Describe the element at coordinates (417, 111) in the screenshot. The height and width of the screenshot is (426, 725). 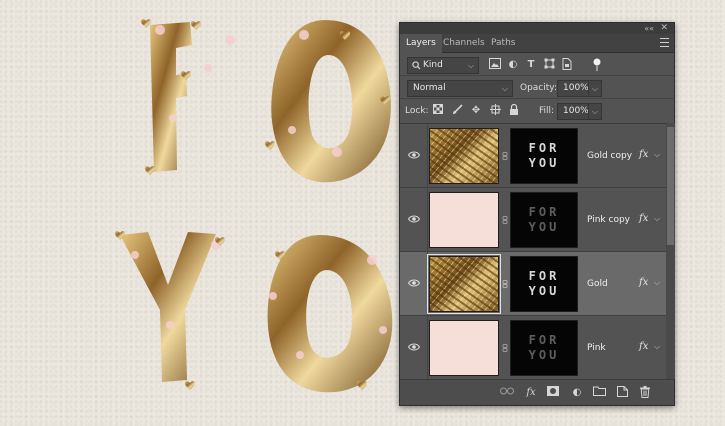
I see `lock-label: Lock:` at that location.